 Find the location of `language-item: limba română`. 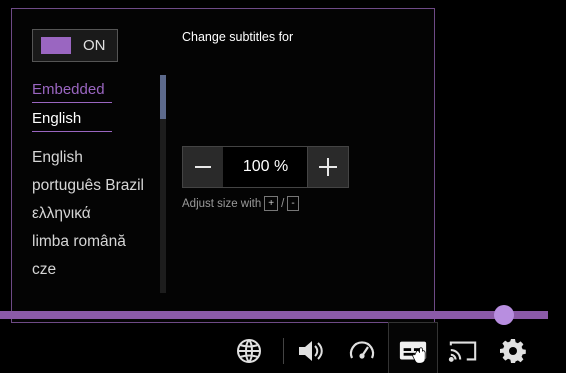

language-item: limba română is located at coordinates (97, 245).